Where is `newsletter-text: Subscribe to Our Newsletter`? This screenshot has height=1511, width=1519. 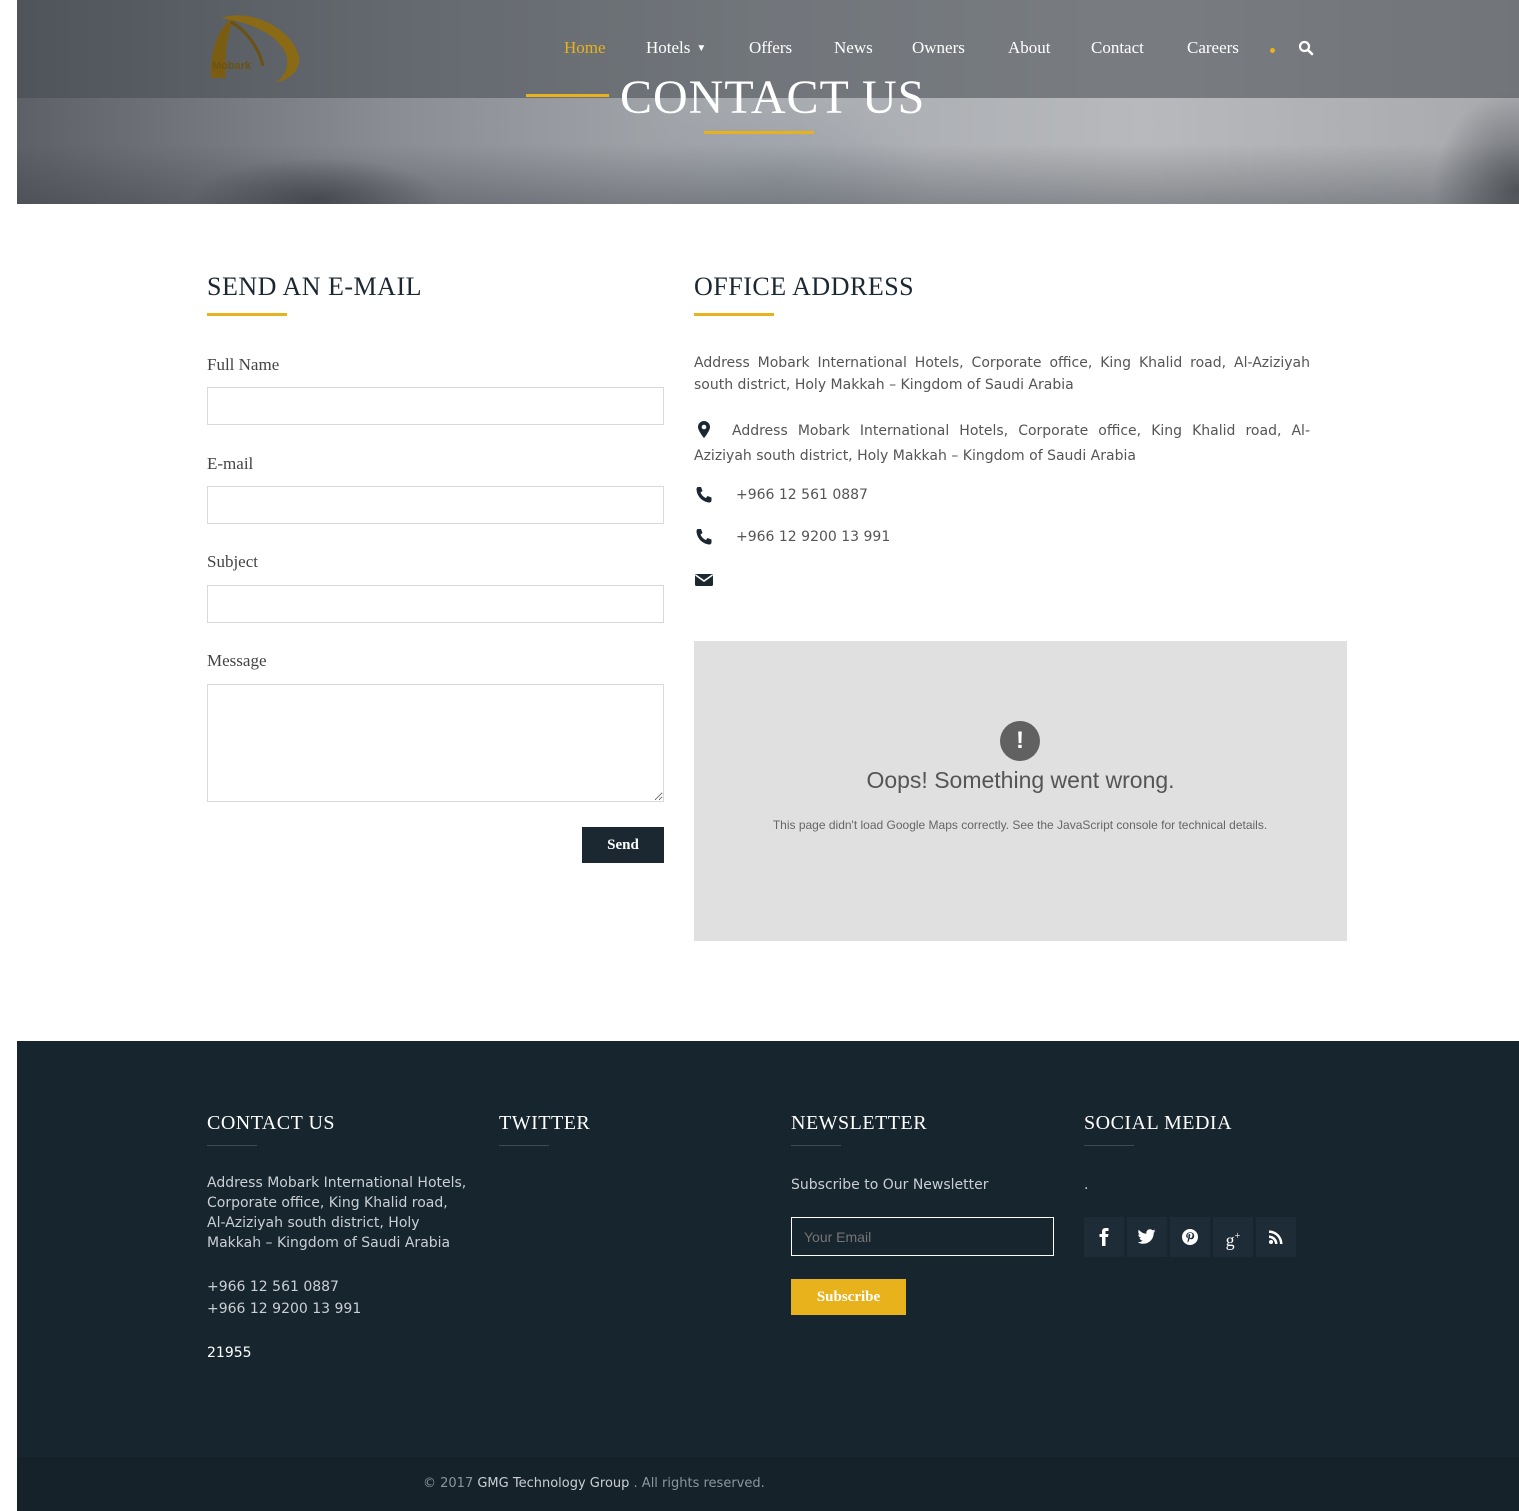
newsletter-text: Subscribe to Our Newsletter is located at coordinates (890, 1185).